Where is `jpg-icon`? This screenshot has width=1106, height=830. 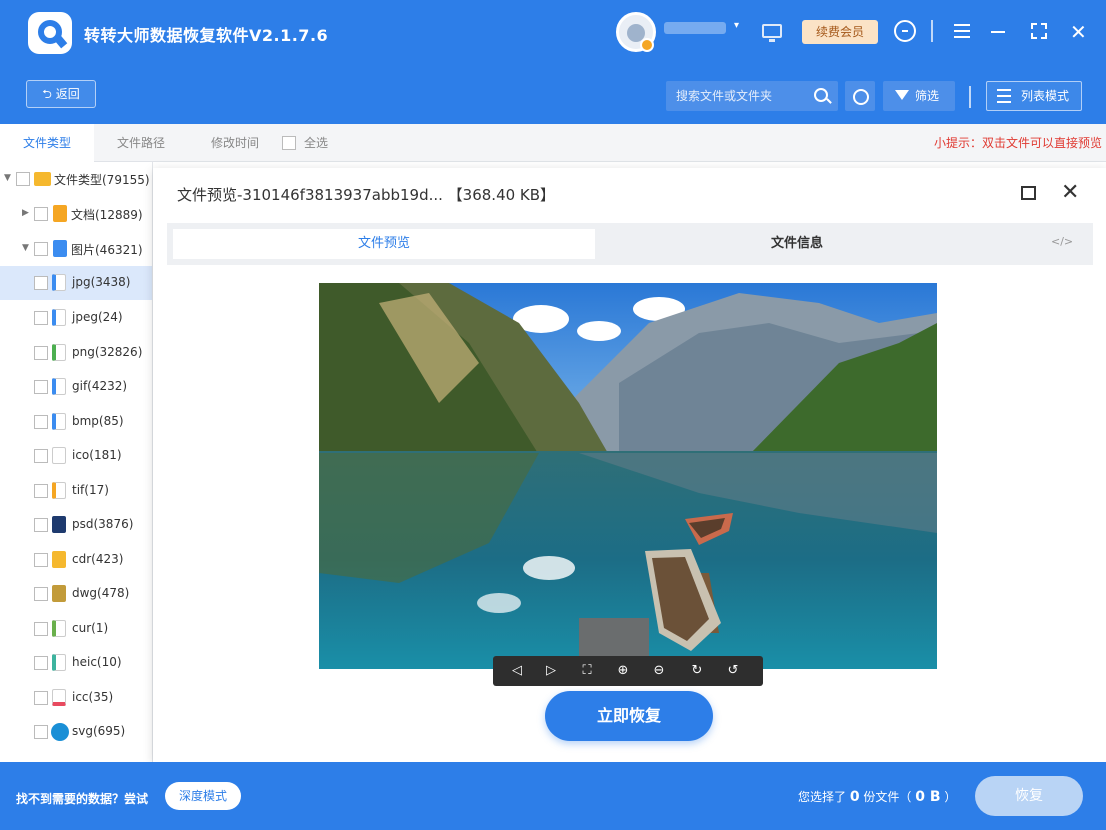
jpg-icon is located at coordinates (59, 282).